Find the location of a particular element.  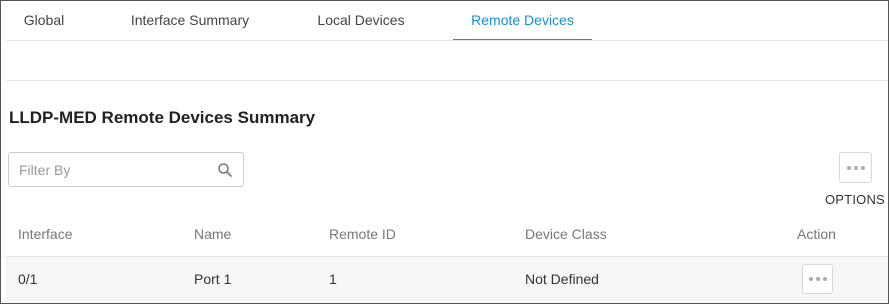

column-header-interface: Interface is located at coordinates (45, 234).